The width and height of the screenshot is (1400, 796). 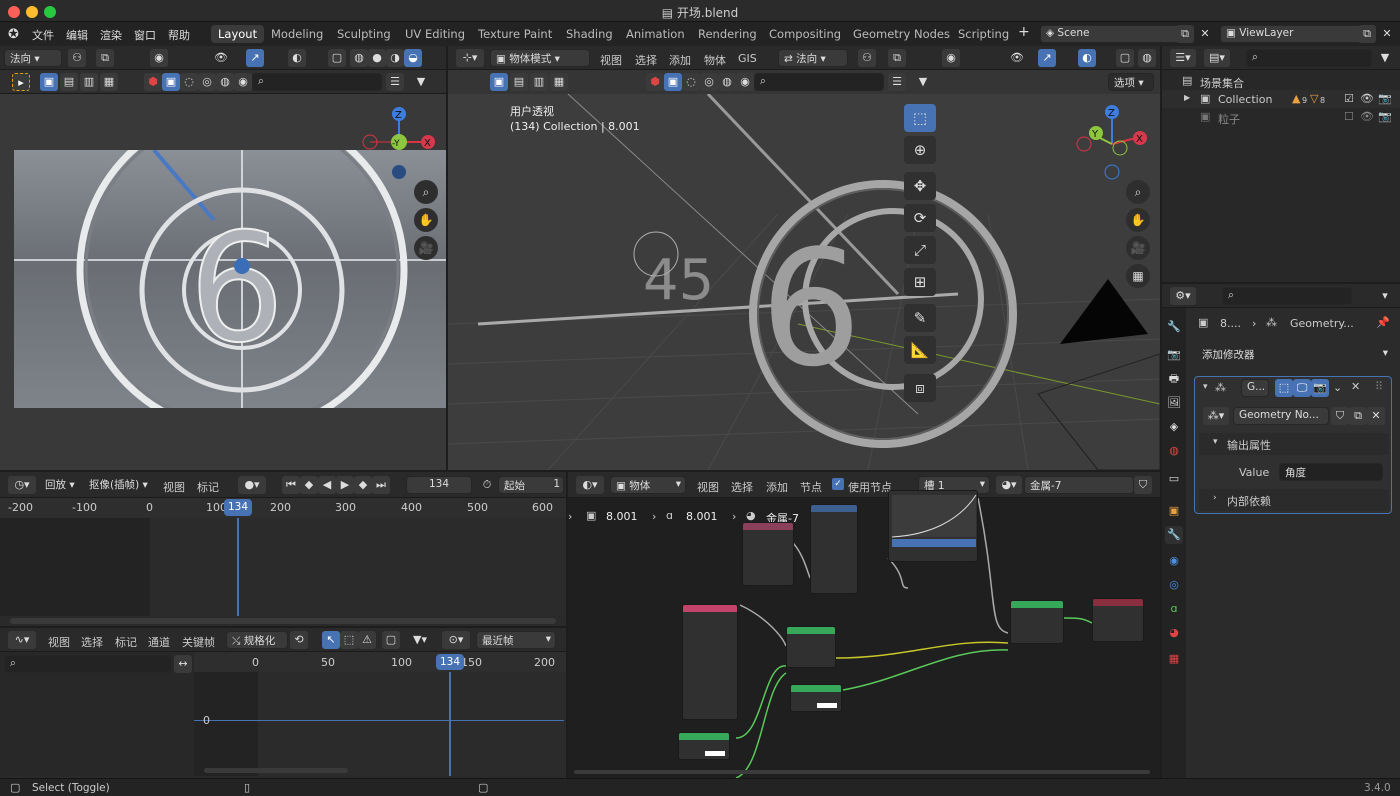 I want to click on physics-tab-icon: ◎, so click(x=1174, y=585).